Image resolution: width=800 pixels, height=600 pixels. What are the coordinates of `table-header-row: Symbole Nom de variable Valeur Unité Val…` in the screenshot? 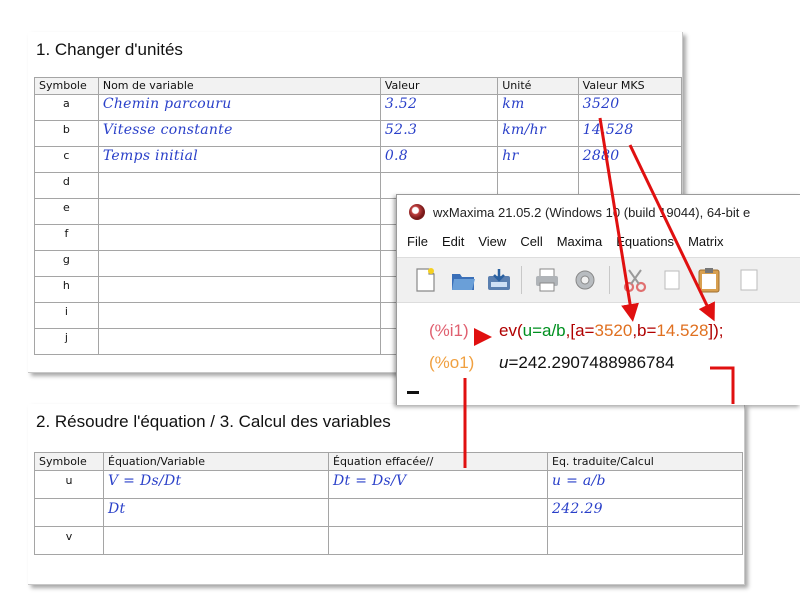 It's located at (358, 86).